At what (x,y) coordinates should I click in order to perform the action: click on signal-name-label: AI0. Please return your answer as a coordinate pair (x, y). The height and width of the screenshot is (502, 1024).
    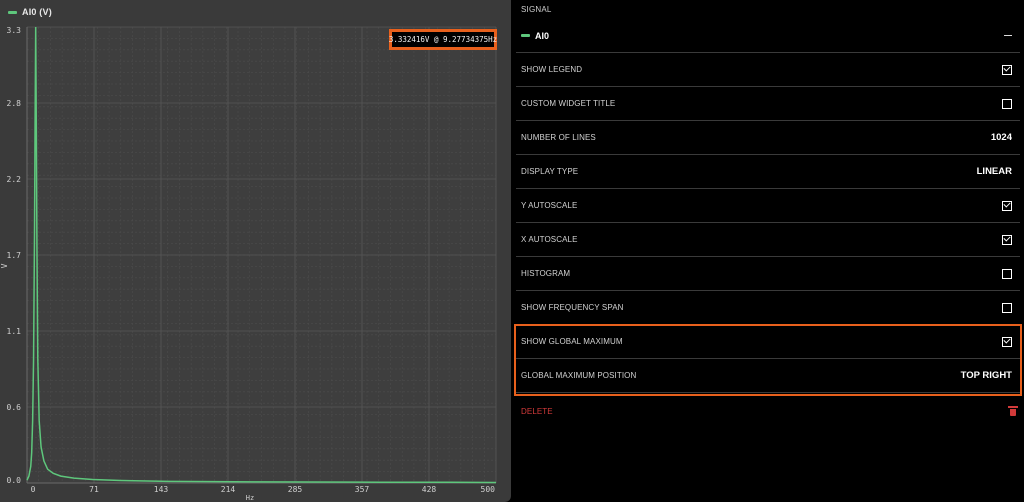
    Looking at the image, I should click on (542, 35).